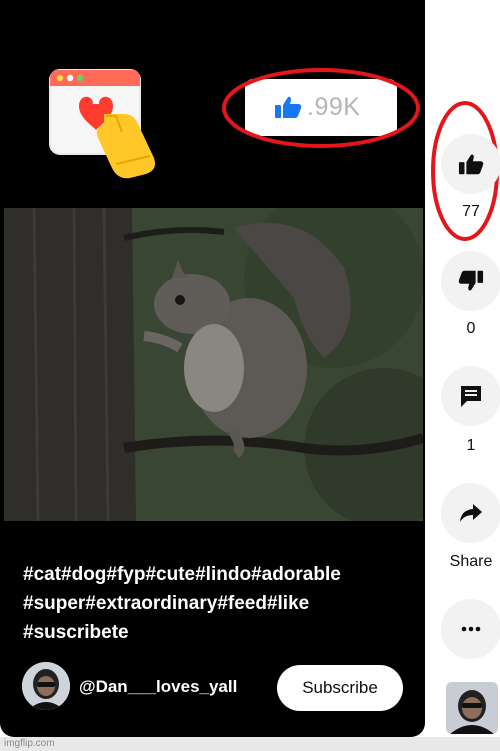 This screenshot has height=751, width=500. I want to click on comment-icon, so click(471, 396).